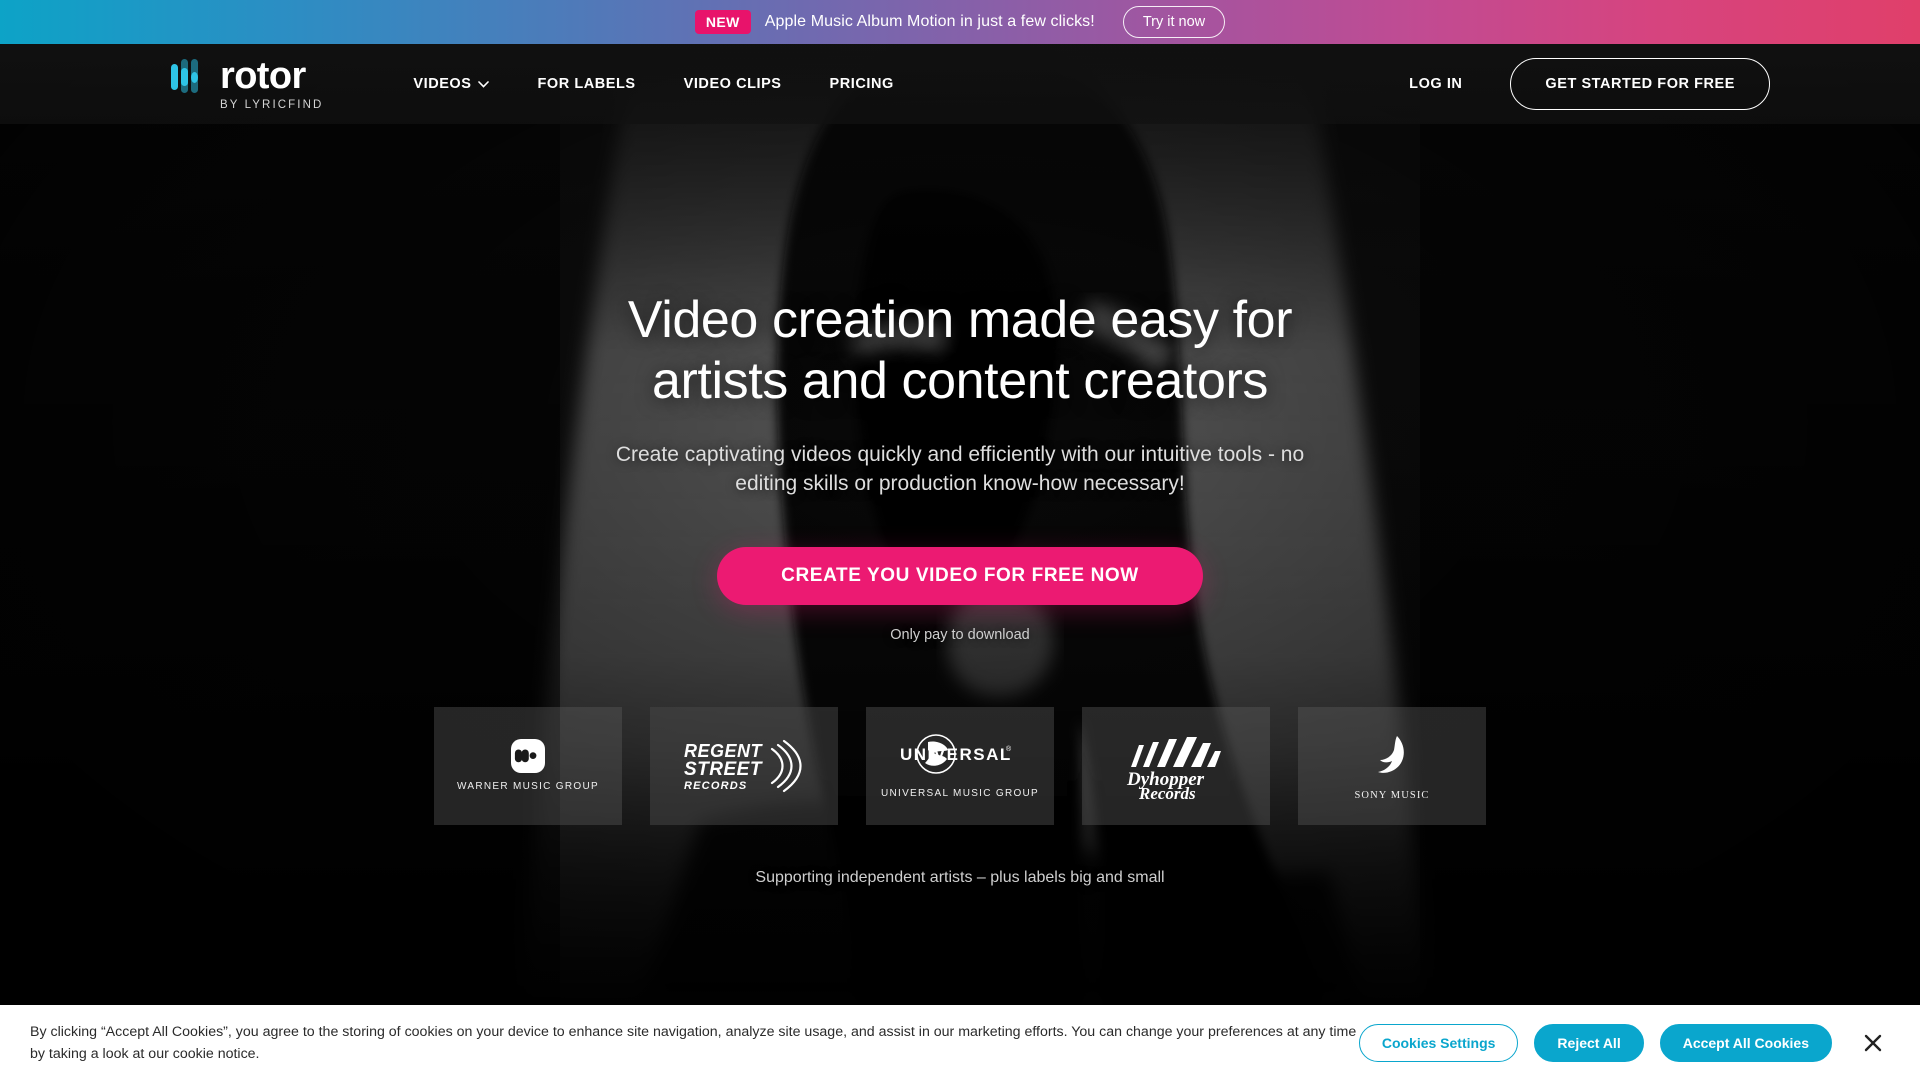  I want to click on rotor-bars-icon, so click(188, 76).